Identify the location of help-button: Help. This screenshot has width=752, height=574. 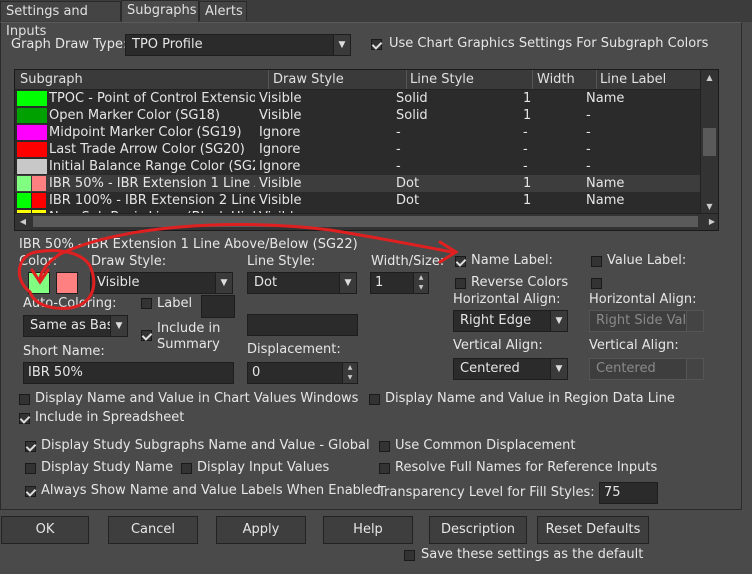
(368, 530).